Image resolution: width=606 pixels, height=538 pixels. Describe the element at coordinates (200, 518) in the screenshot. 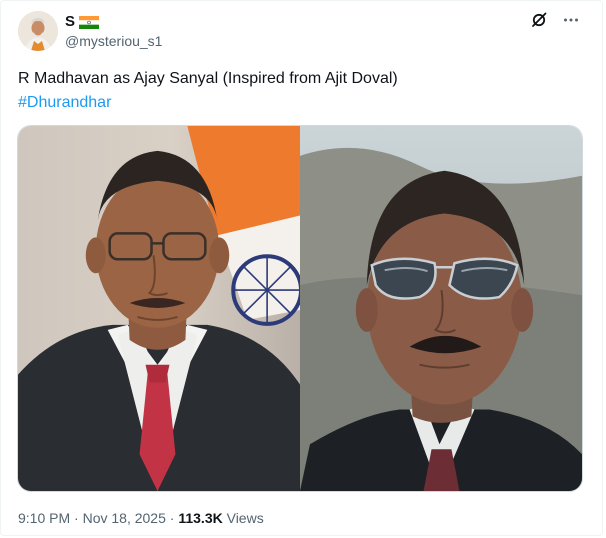

I see `views-count: 113.3K` at that location.